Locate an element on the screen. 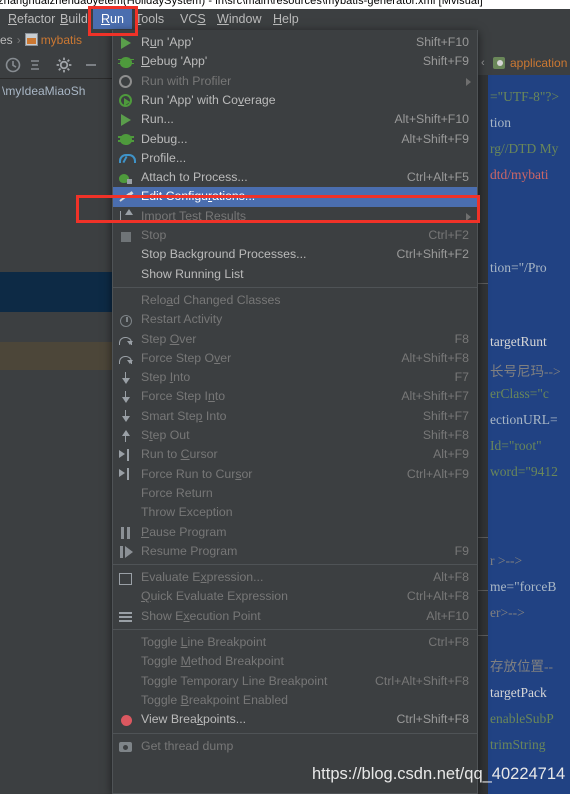 This screenshot has height=794, width=570. tab-label: application is located at coordinates (539, 63).